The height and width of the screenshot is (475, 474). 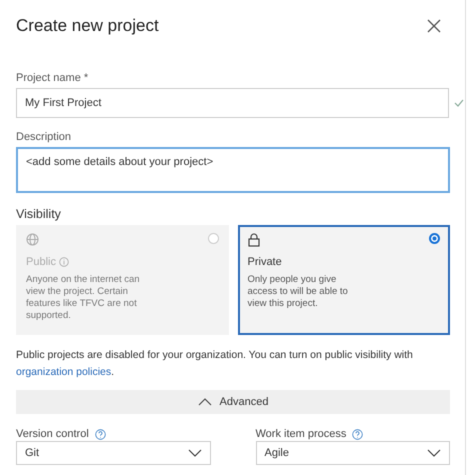 What do you see at coordinates (53, 78) in the screenshot?
I see `field-label: Project name *` at bounding box center [53, 78].